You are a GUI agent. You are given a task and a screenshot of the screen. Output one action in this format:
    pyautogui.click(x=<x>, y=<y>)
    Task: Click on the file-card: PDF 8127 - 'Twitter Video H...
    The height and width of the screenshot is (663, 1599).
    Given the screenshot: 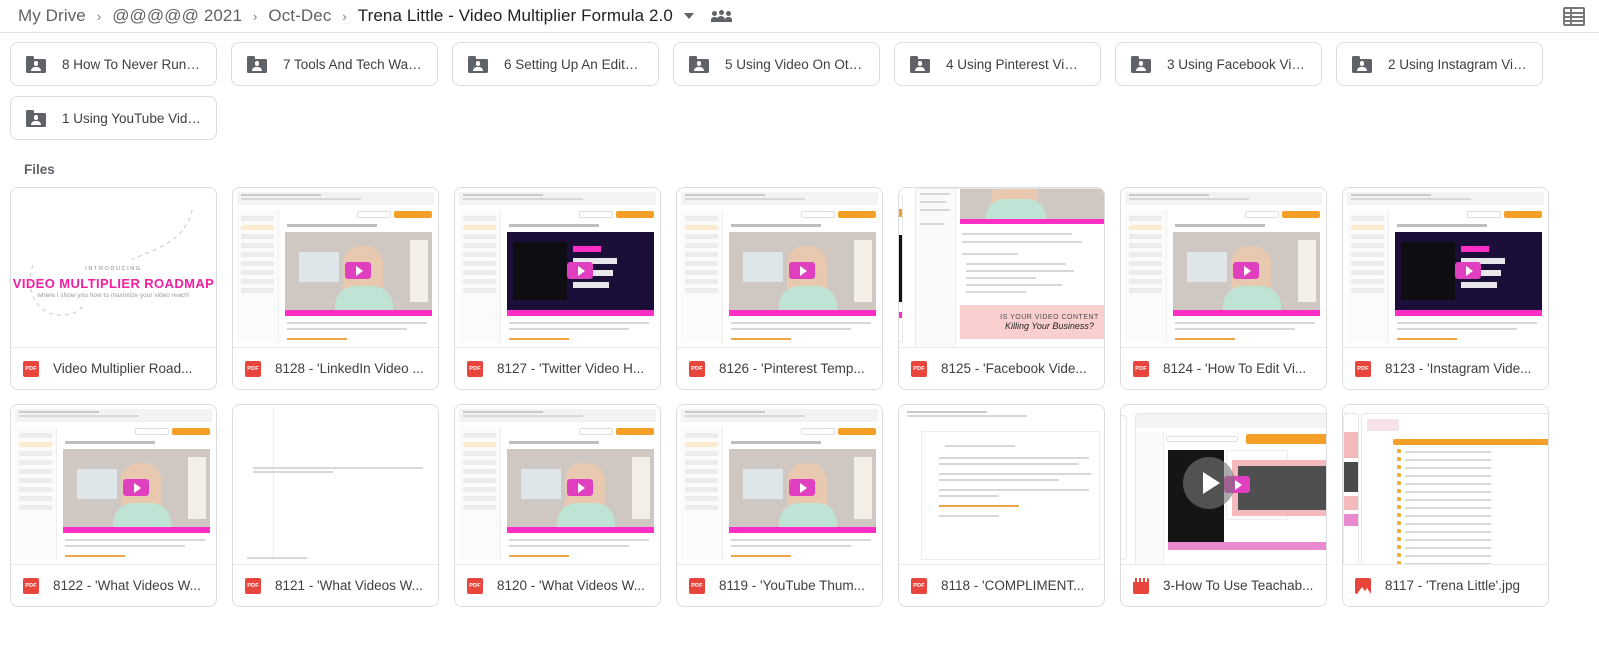 What is the action you would take?
    pyautogui.click(x=557, y=288)
    